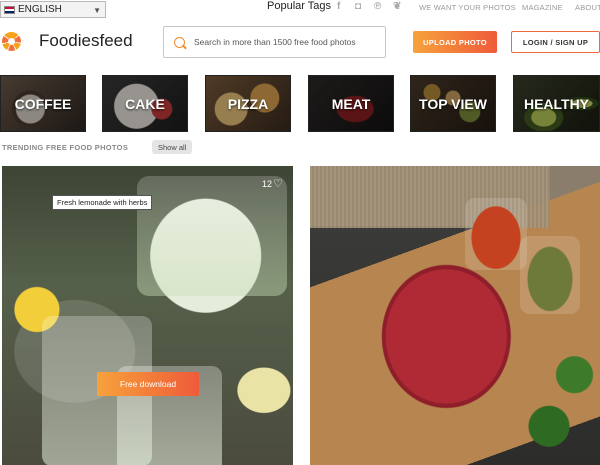 This screenshot has width=600, height=465. I want to click on nav-link-we-want-your-photos: WE WANT YOUR PHOTOS, so click(467, 7).